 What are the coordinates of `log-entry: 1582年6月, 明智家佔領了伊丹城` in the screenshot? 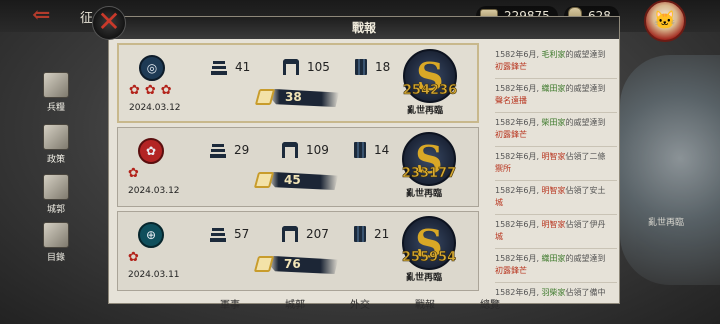 It's located at (556, 232).